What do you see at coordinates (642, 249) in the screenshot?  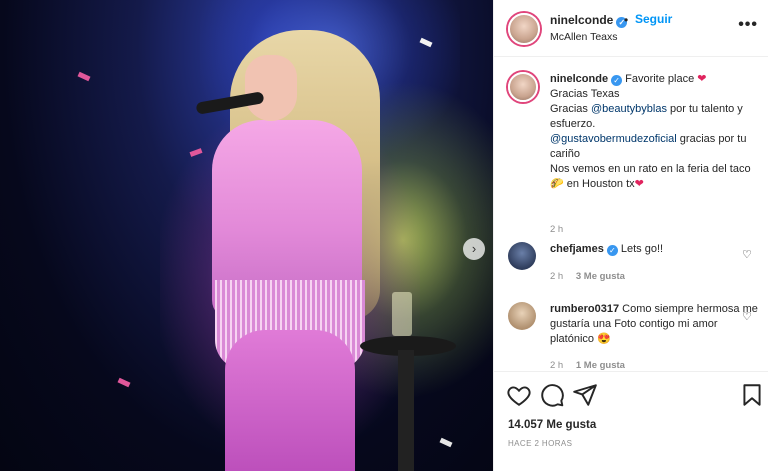 I see `comment-body: Lets go!!` at bounding box center [642, 249].